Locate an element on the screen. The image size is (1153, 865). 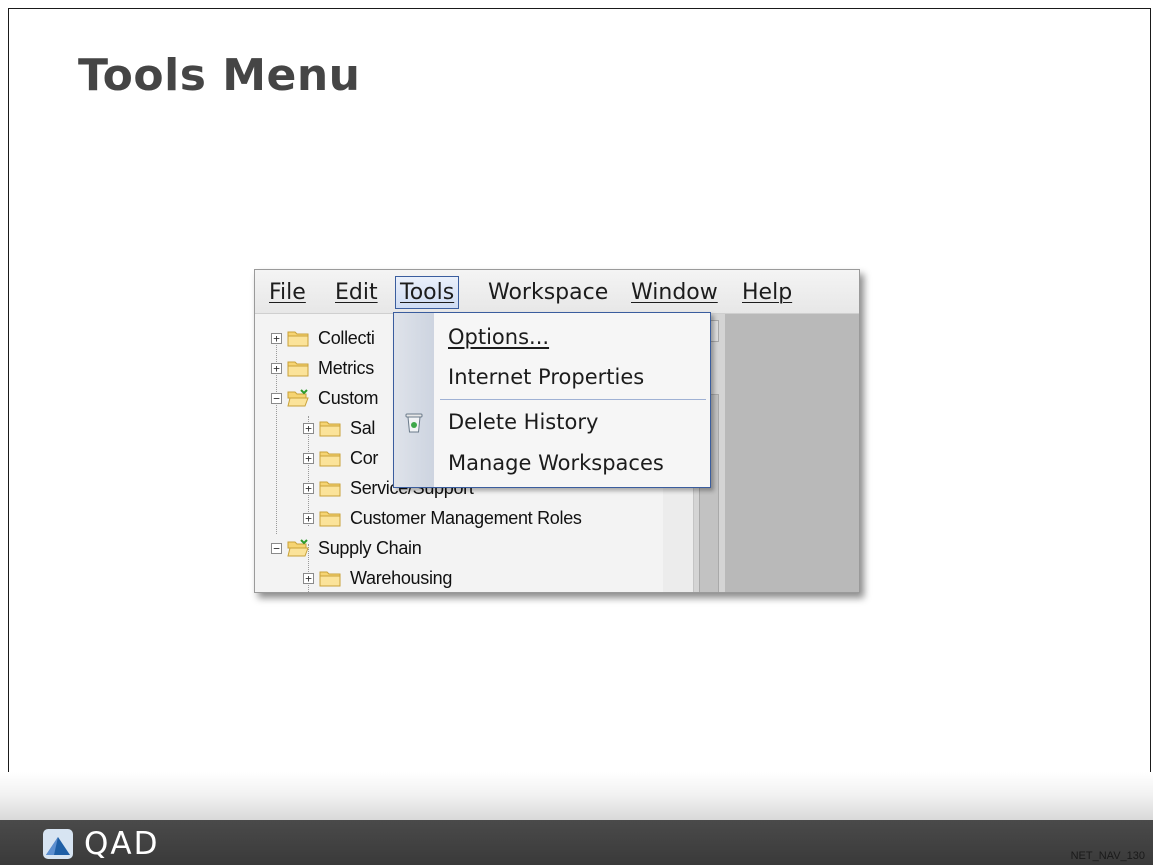
footer-bar: QAD NET_NAV_130 is located at coordinates (576, 842).